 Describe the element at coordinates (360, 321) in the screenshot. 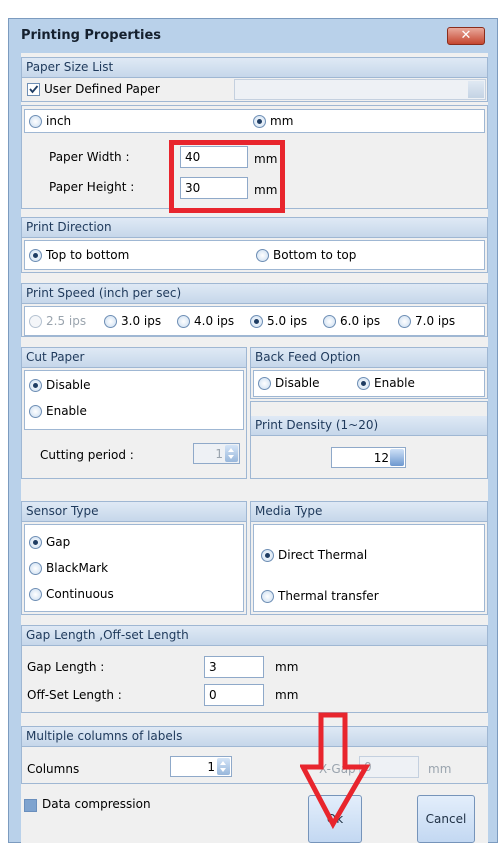

I see `speed-6-0-label: 6.0 ips` at that location.